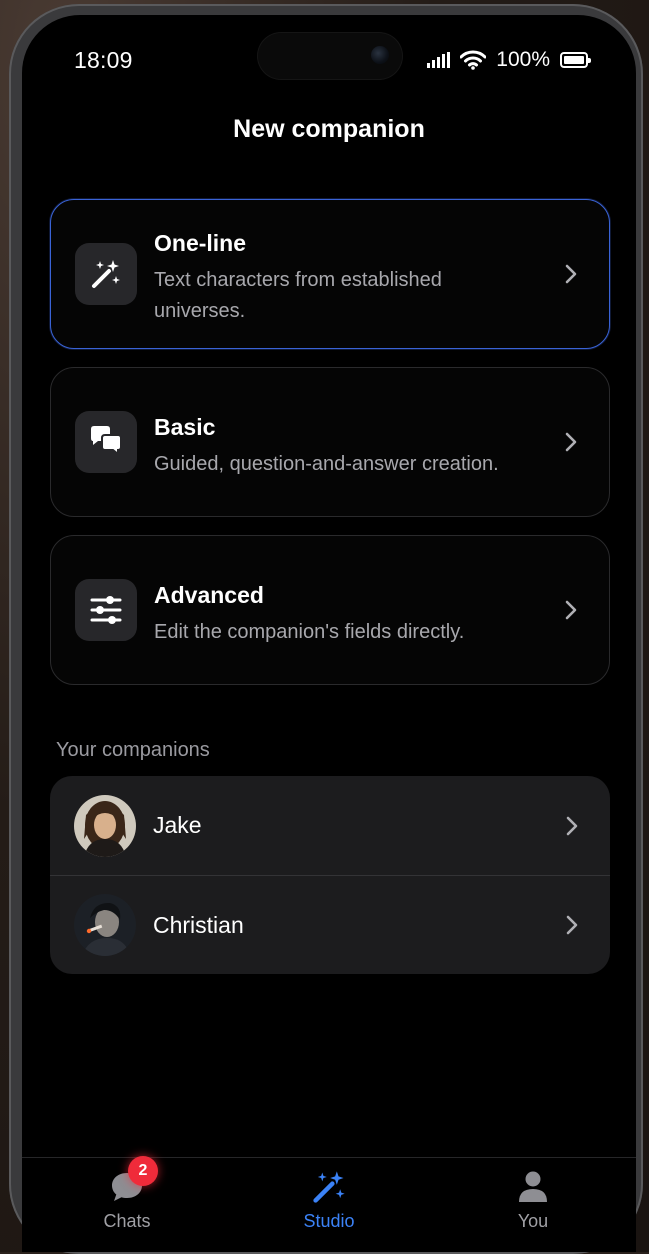  Describe the element at coordinates (380, 55) in the screenshot. I see `front-camera-icon` at that location.